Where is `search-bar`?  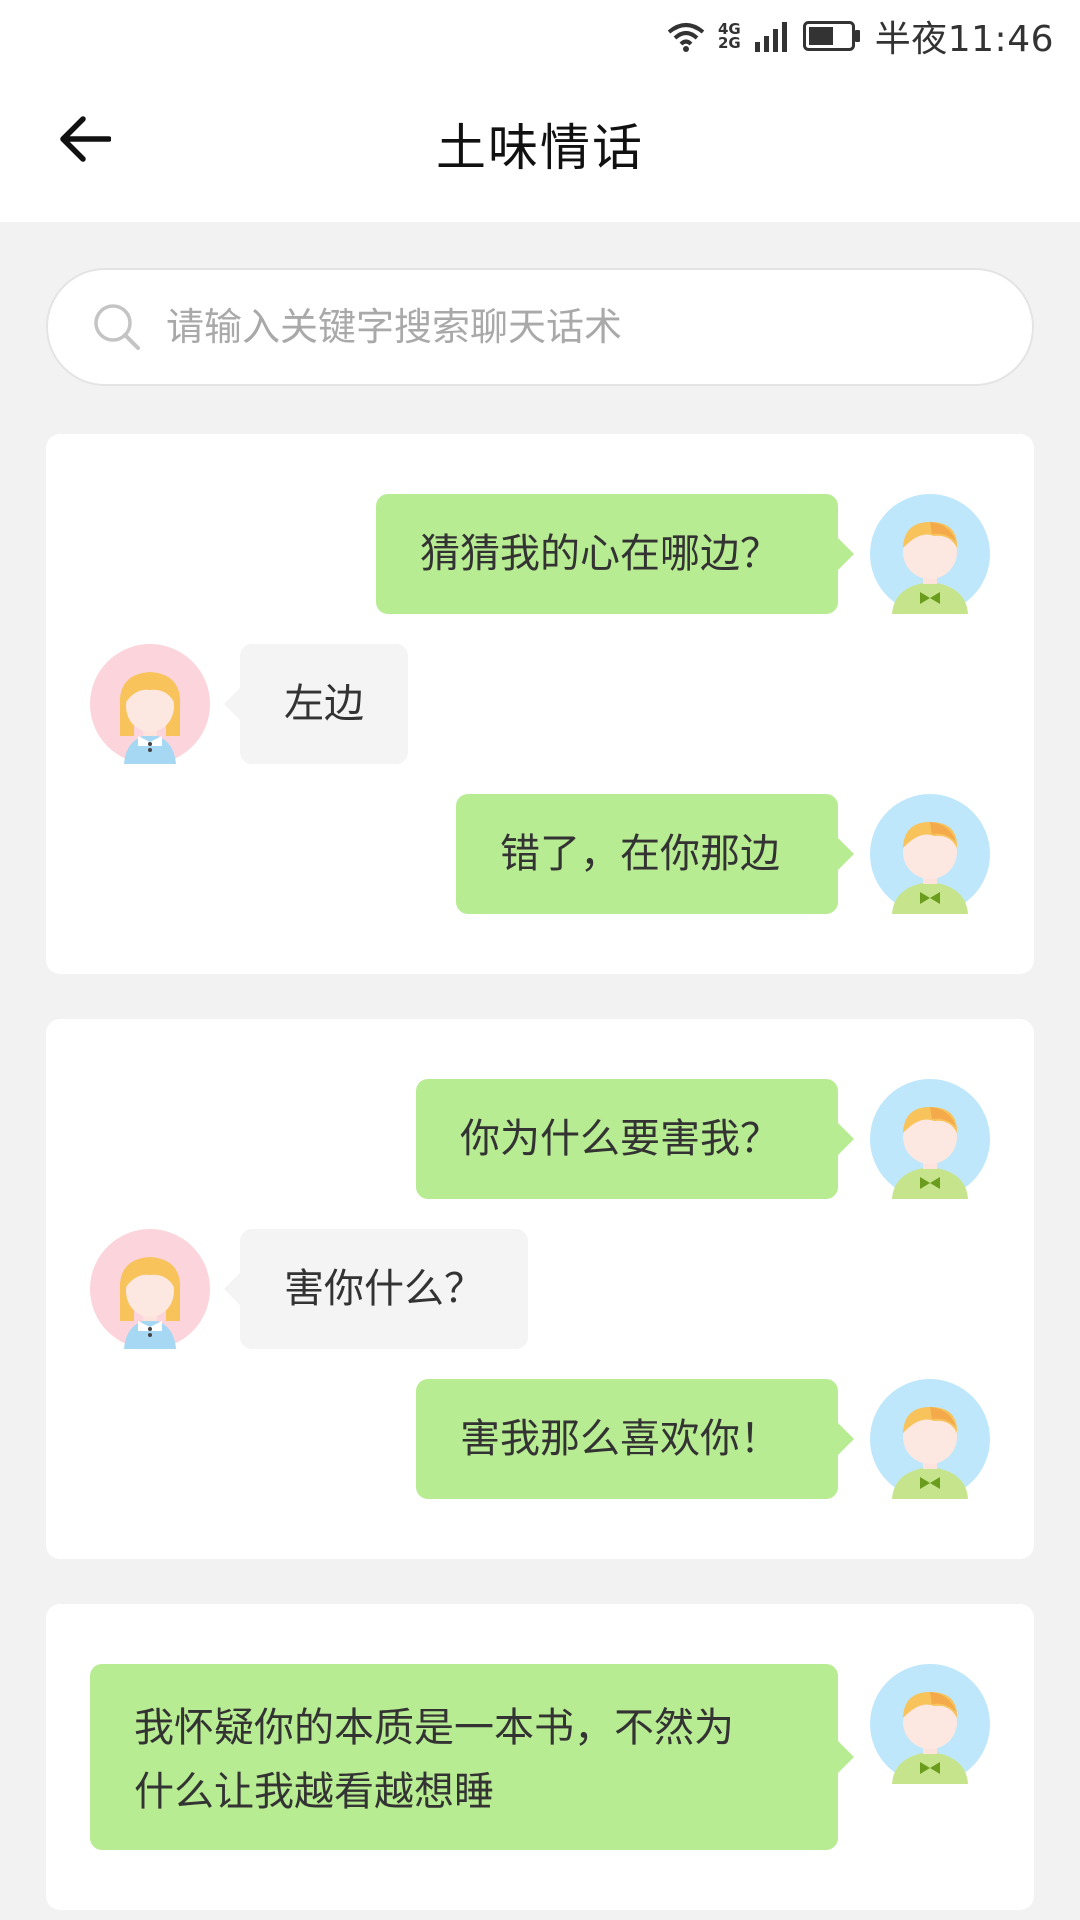 search-bar is located at coordinates (540, 327).